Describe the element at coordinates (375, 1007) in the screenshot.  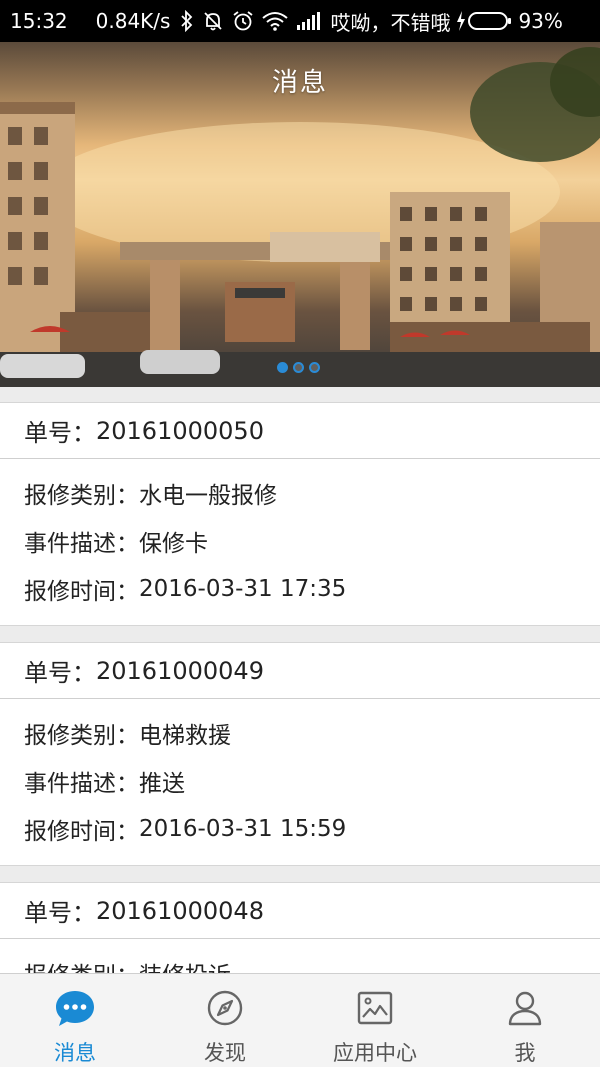
I see `picture-icon` at that location.